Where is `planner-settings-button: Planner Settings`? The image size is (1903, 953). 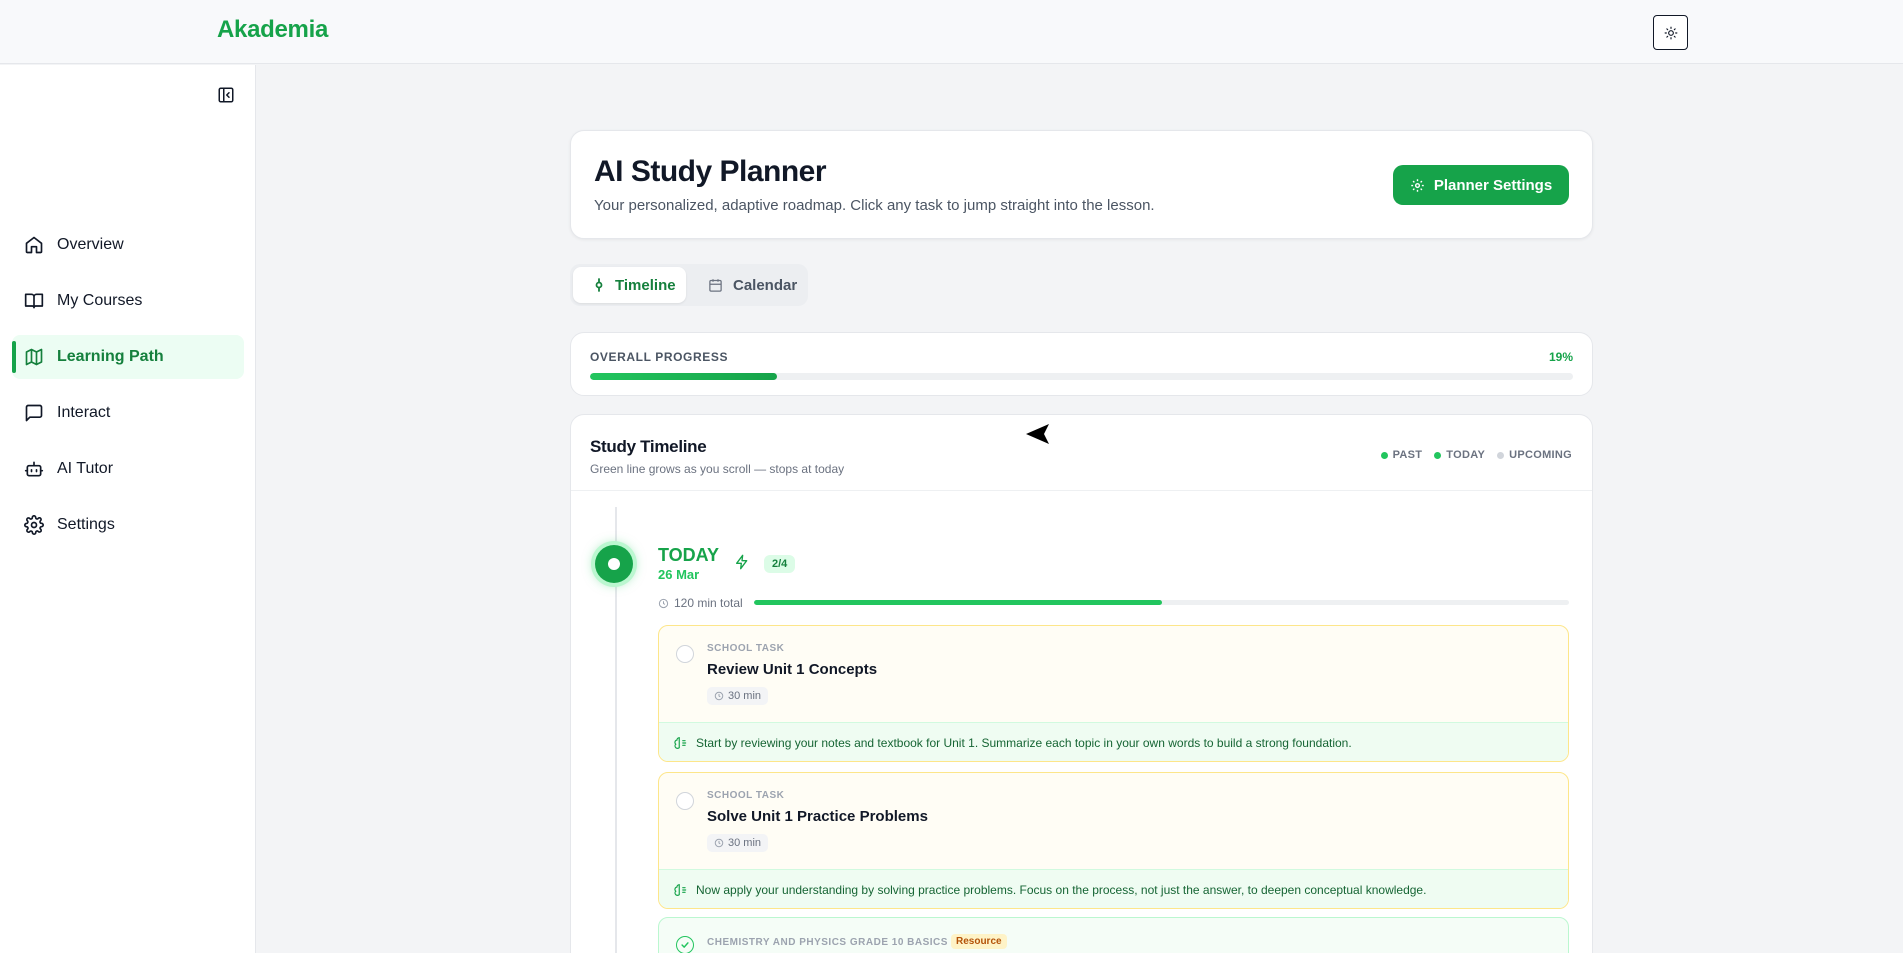
planner-settings-button: Planner Settings is located at coordinates (1481, 185).